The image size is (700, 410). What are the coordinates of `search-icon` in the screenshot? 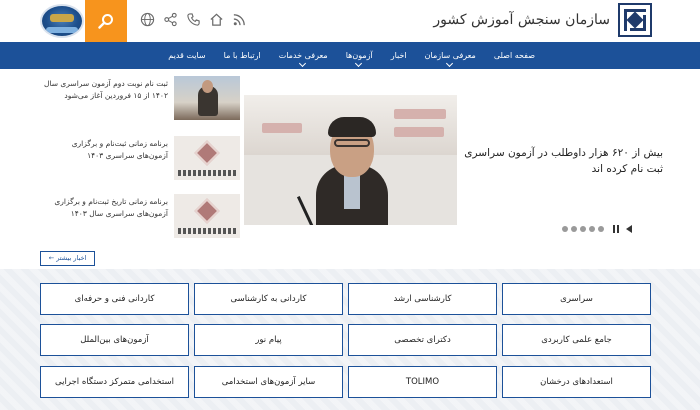 It's located at (105, 21).